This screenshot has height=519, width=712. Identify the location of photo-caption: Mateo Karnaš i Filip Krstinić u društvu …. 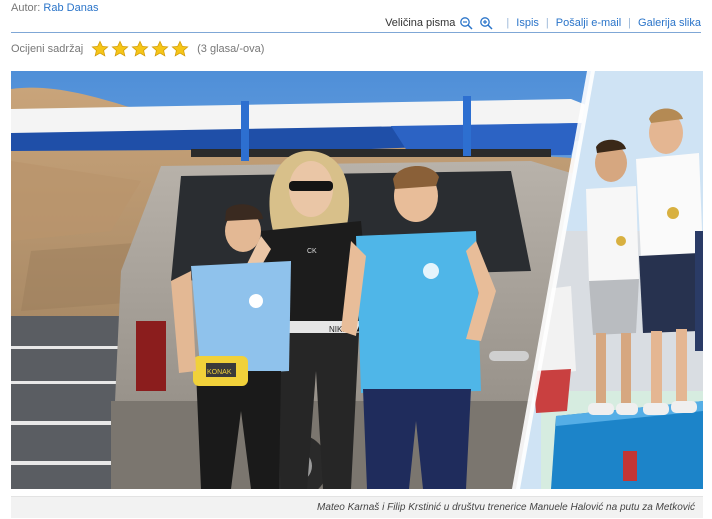
(357, 507).